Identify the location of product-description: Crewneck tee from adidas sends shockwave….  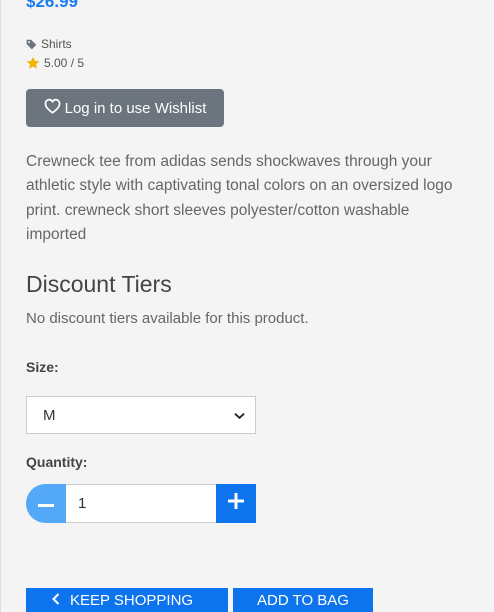
(239, 198).